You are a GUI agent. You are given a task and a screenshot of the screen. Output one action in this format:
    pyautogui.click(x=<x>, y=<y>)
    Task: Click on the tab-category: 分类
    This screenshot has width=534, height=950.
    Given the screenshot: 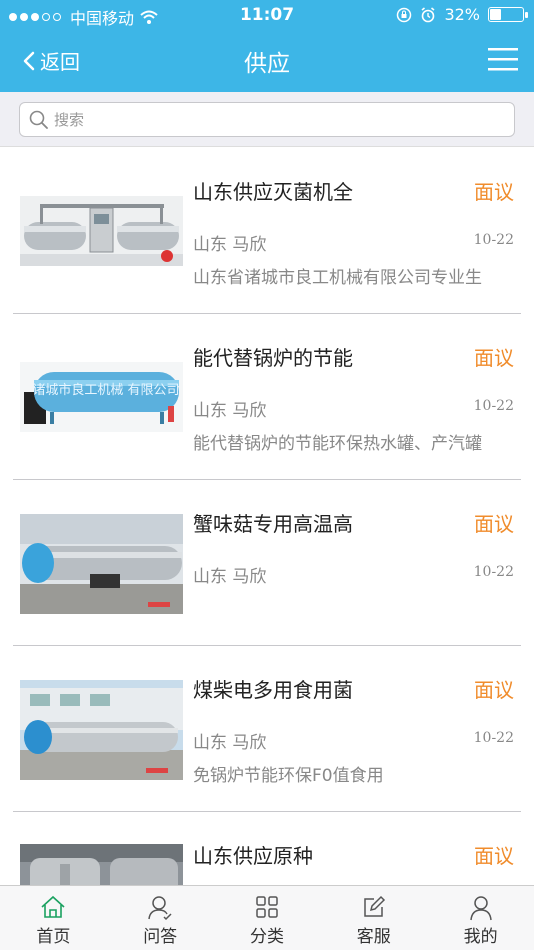 What is the action you would take?
    pyautogui.click(x=267, y=918)
    